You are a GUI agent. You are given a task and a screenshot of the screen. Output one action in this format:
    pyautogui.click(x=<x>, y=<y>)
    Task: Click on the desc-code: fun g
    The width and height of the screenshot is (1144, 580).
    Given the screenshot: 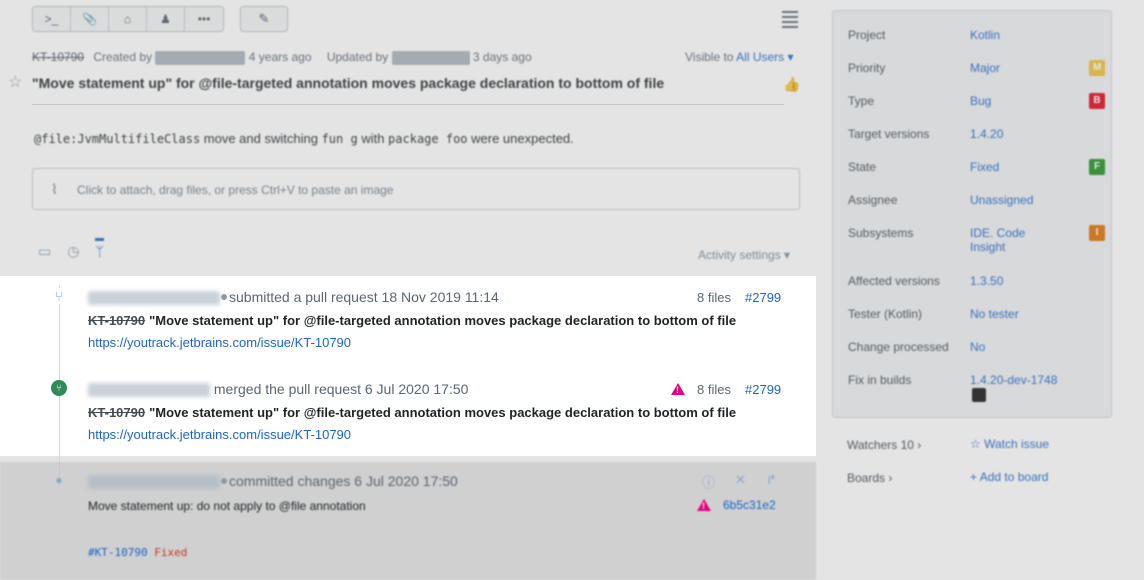 What is the action you would take?
    pyautogui.click(x=339, y=139)
    